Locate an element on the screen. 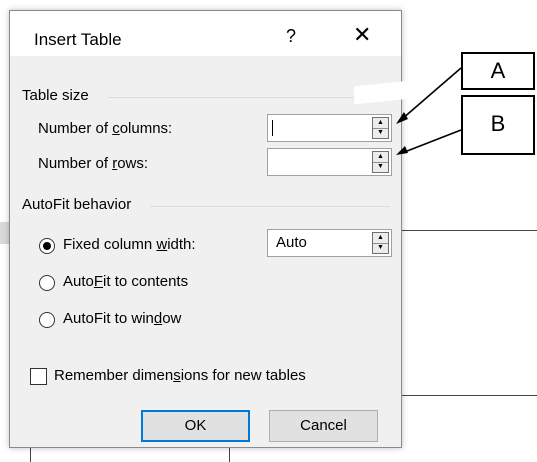  callout-a: A is located at coordinates (498, 71).